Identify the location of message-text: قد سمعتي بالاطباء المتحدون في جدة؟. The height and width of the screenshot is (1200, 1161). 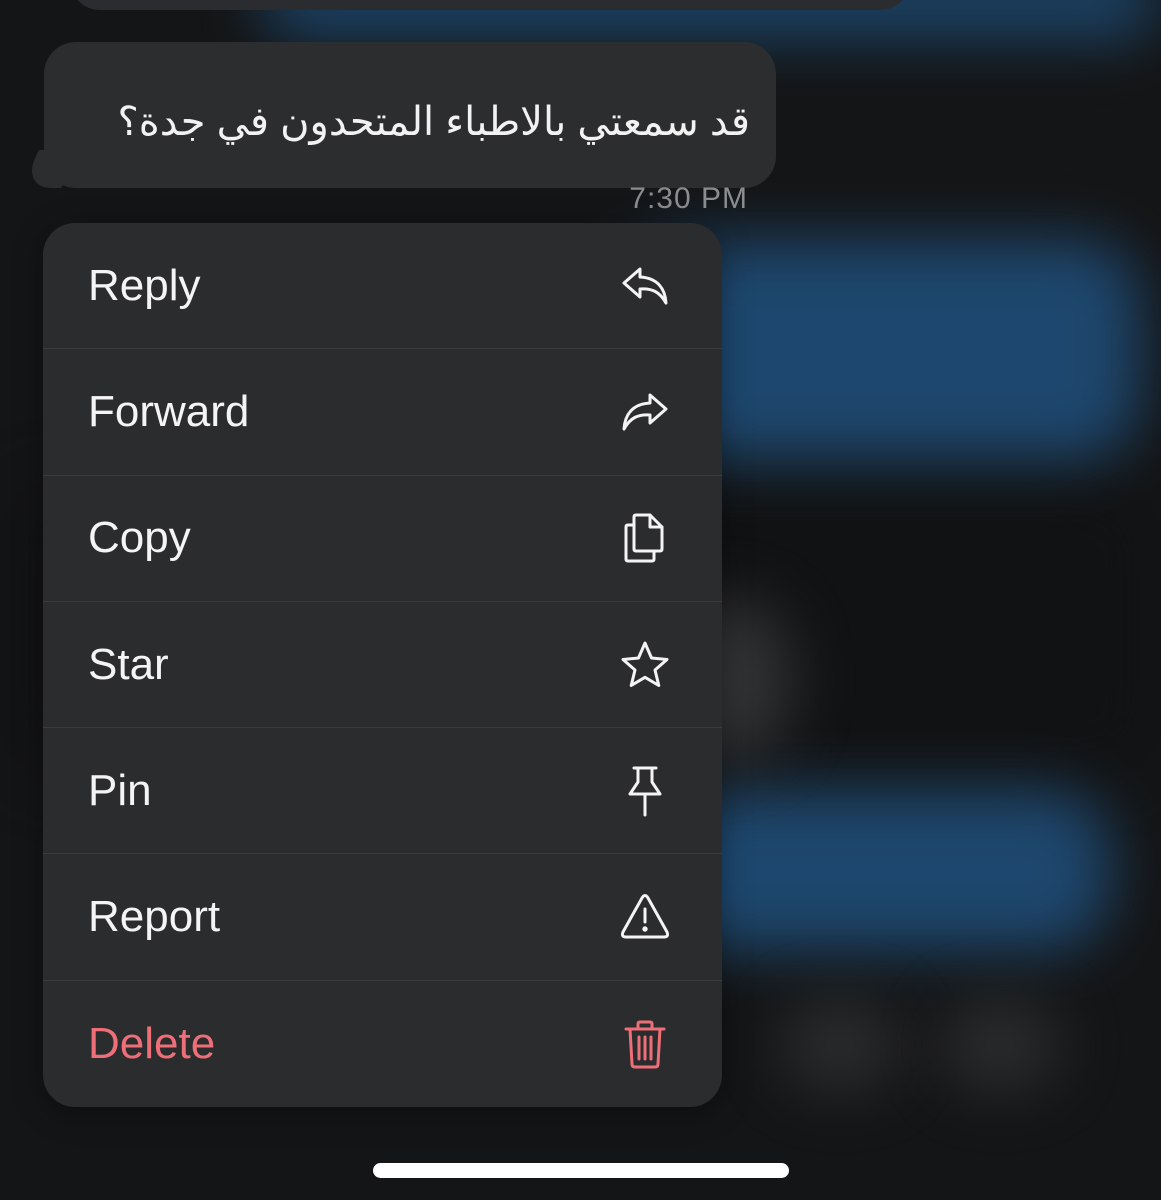
(433, 122).